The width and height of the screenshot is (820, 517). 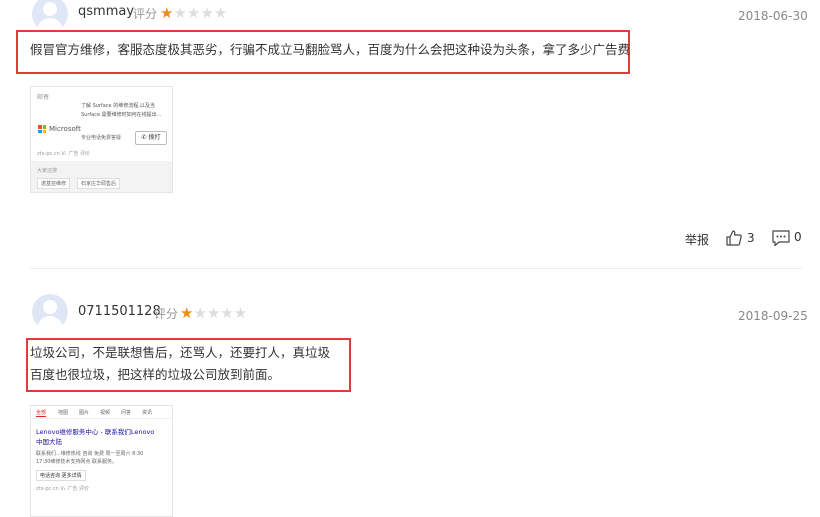 I want to click on thumbs-up-icon, so click(x=734, y=238).